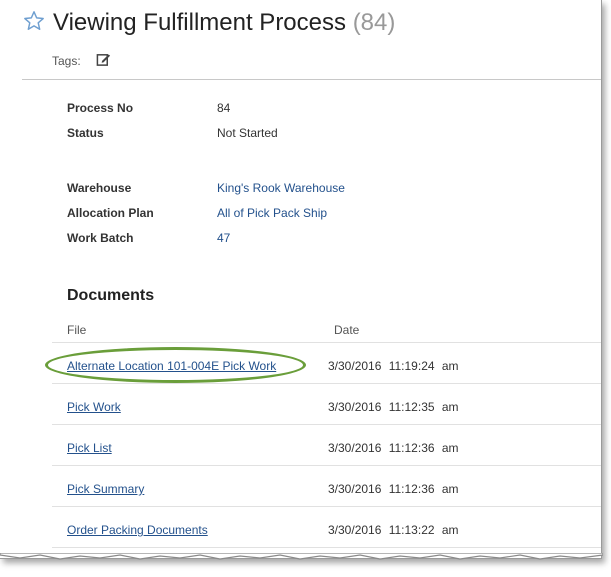 Image resolution: width=611 pixels, height=577 pixels. Describe the element at coordinates (94, 407) in the screenshot. I see `document-link: Pick Work` at that location.